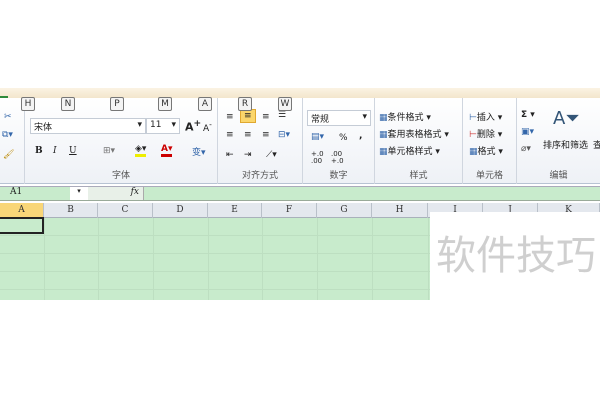 The image size is (600, 400). What do you see at coordinates (266, 135) in the screenshot?
I see `align-right-icon: ≡` at bounding box center [266, 135].